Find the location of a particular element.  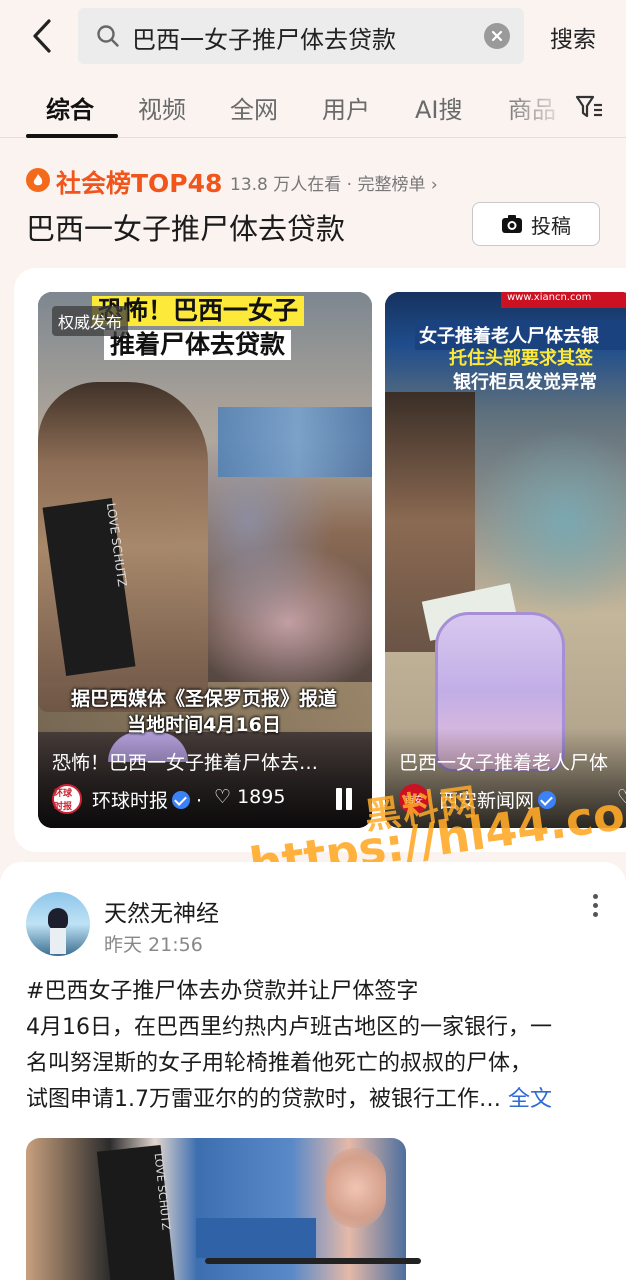

video-caption-bottom: 推着尸体去贷款 is located at coordinates (198, 345).